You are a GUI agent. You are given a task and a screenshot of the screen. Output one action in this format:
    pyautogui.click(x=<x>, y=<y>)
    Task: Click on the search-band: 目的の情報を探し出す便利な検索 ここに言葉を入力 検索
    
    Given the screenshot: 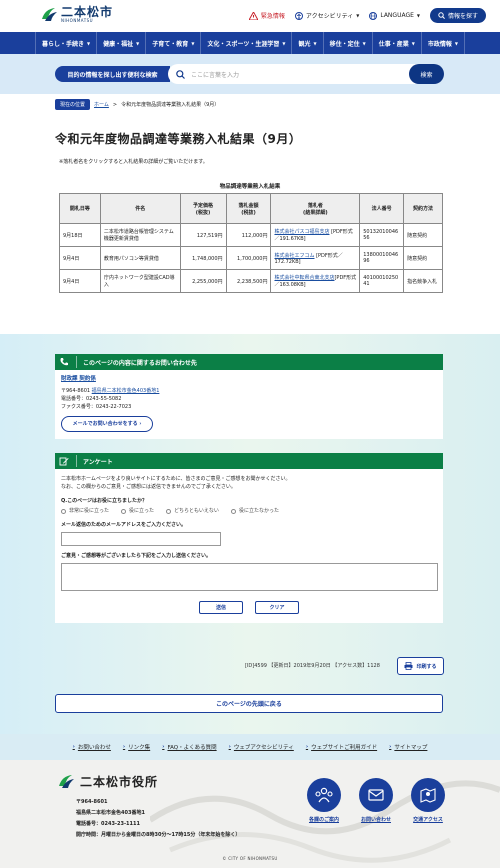 What is the action you would take?
    pyautogui.click(x=250, y=74)
    